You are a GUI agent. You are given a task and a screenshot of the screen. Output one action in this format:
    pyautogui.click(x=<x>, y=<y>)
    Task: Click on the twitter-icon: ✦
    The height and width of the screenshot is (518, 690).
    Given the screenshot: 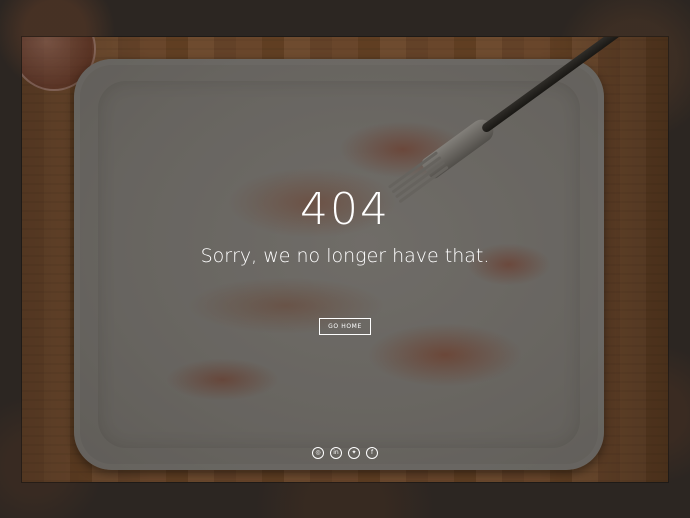 What is the action you would take?
    pyautogui.click(x=354, y=453)
    